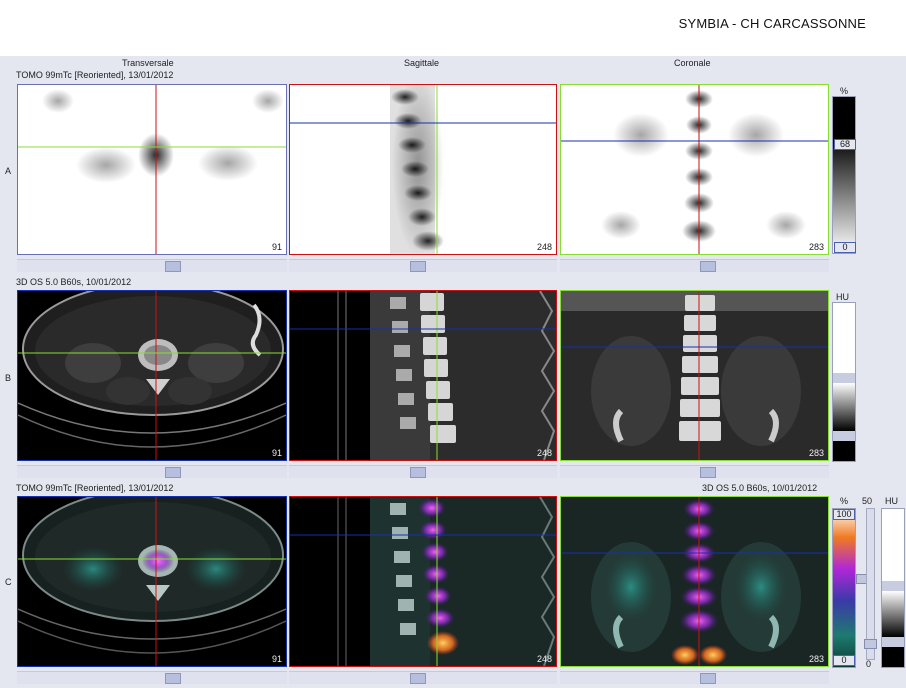 This screenshot has width=906, height=688. Describe the element at coordinates (772, 23) in the screenshot. I see `site-title: SYMBIA - CH CARCASSONNE` at that location.